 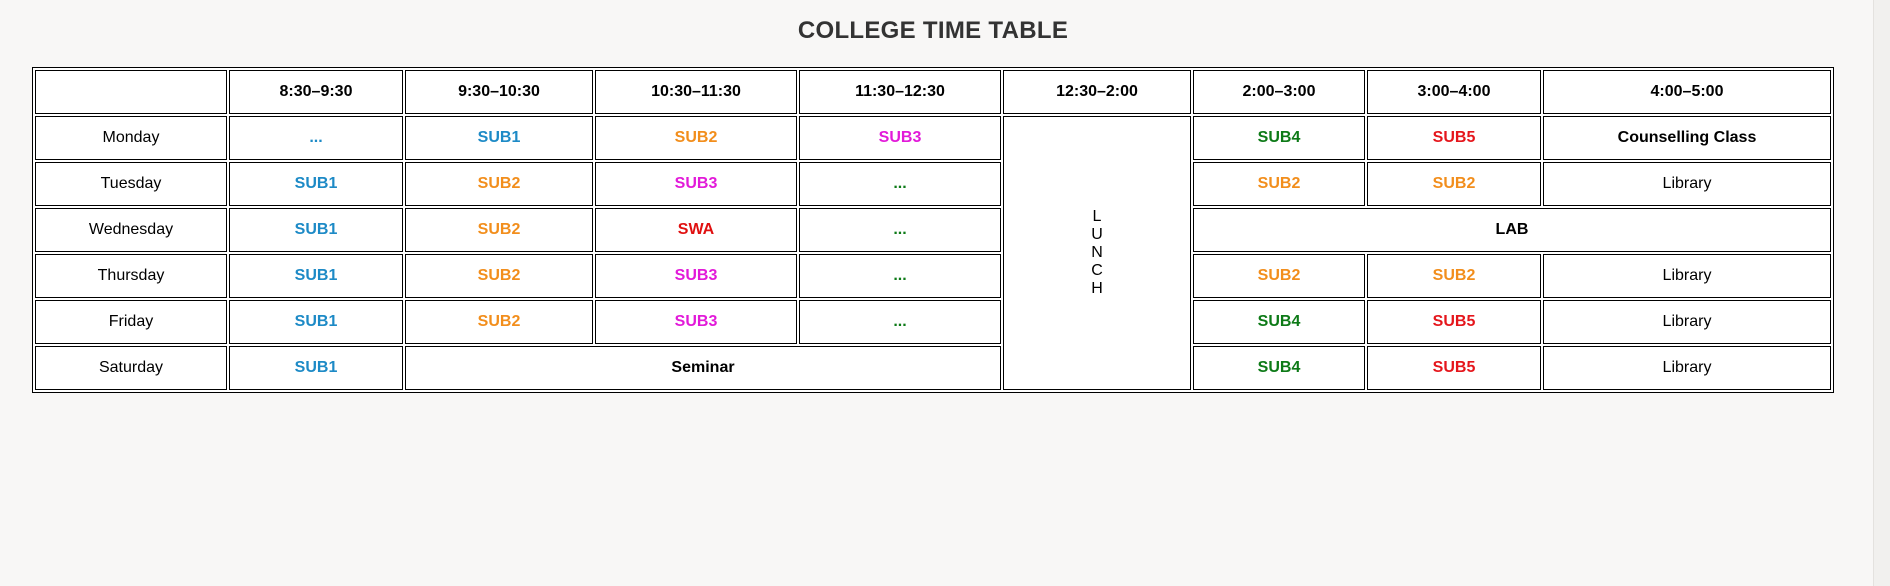 What do you see at coordinates (1097, 270) in the screenshot?
I see `lunch-letter: C` at bounding box center [1097, 270].